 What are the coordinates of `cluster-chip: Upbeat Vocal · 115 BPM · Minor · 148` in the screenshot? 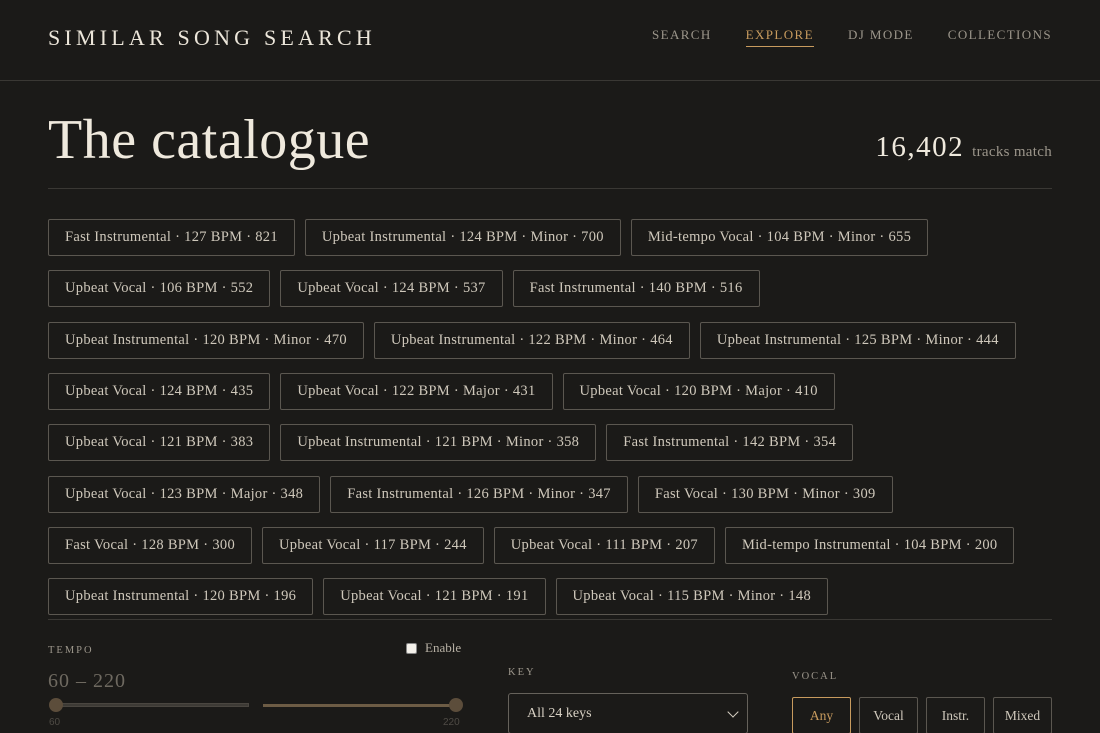 It's located at (692, 597).